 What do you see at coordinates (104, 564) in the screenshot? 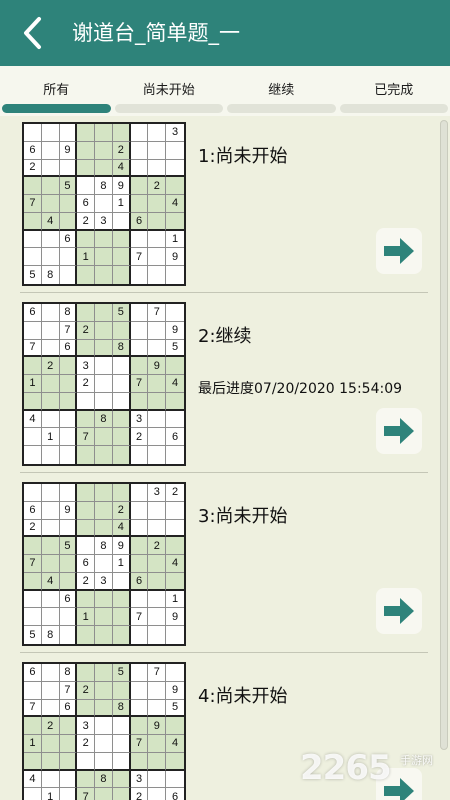
I see `sudoku-grid: 32692245892761442366117958` at bounding box center [104, 564].